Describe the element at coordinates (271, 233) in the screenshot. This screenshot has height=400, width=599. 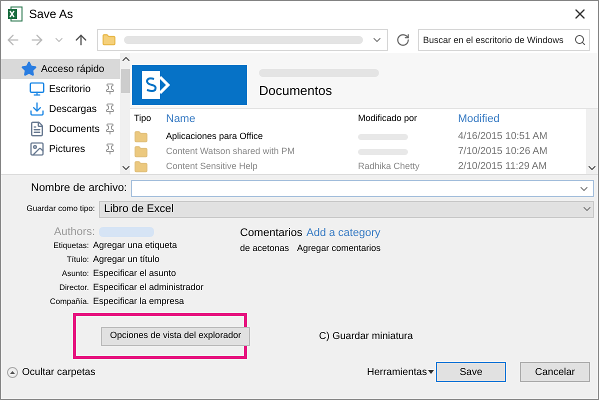
I see `field-label: Comentarios` at that location.